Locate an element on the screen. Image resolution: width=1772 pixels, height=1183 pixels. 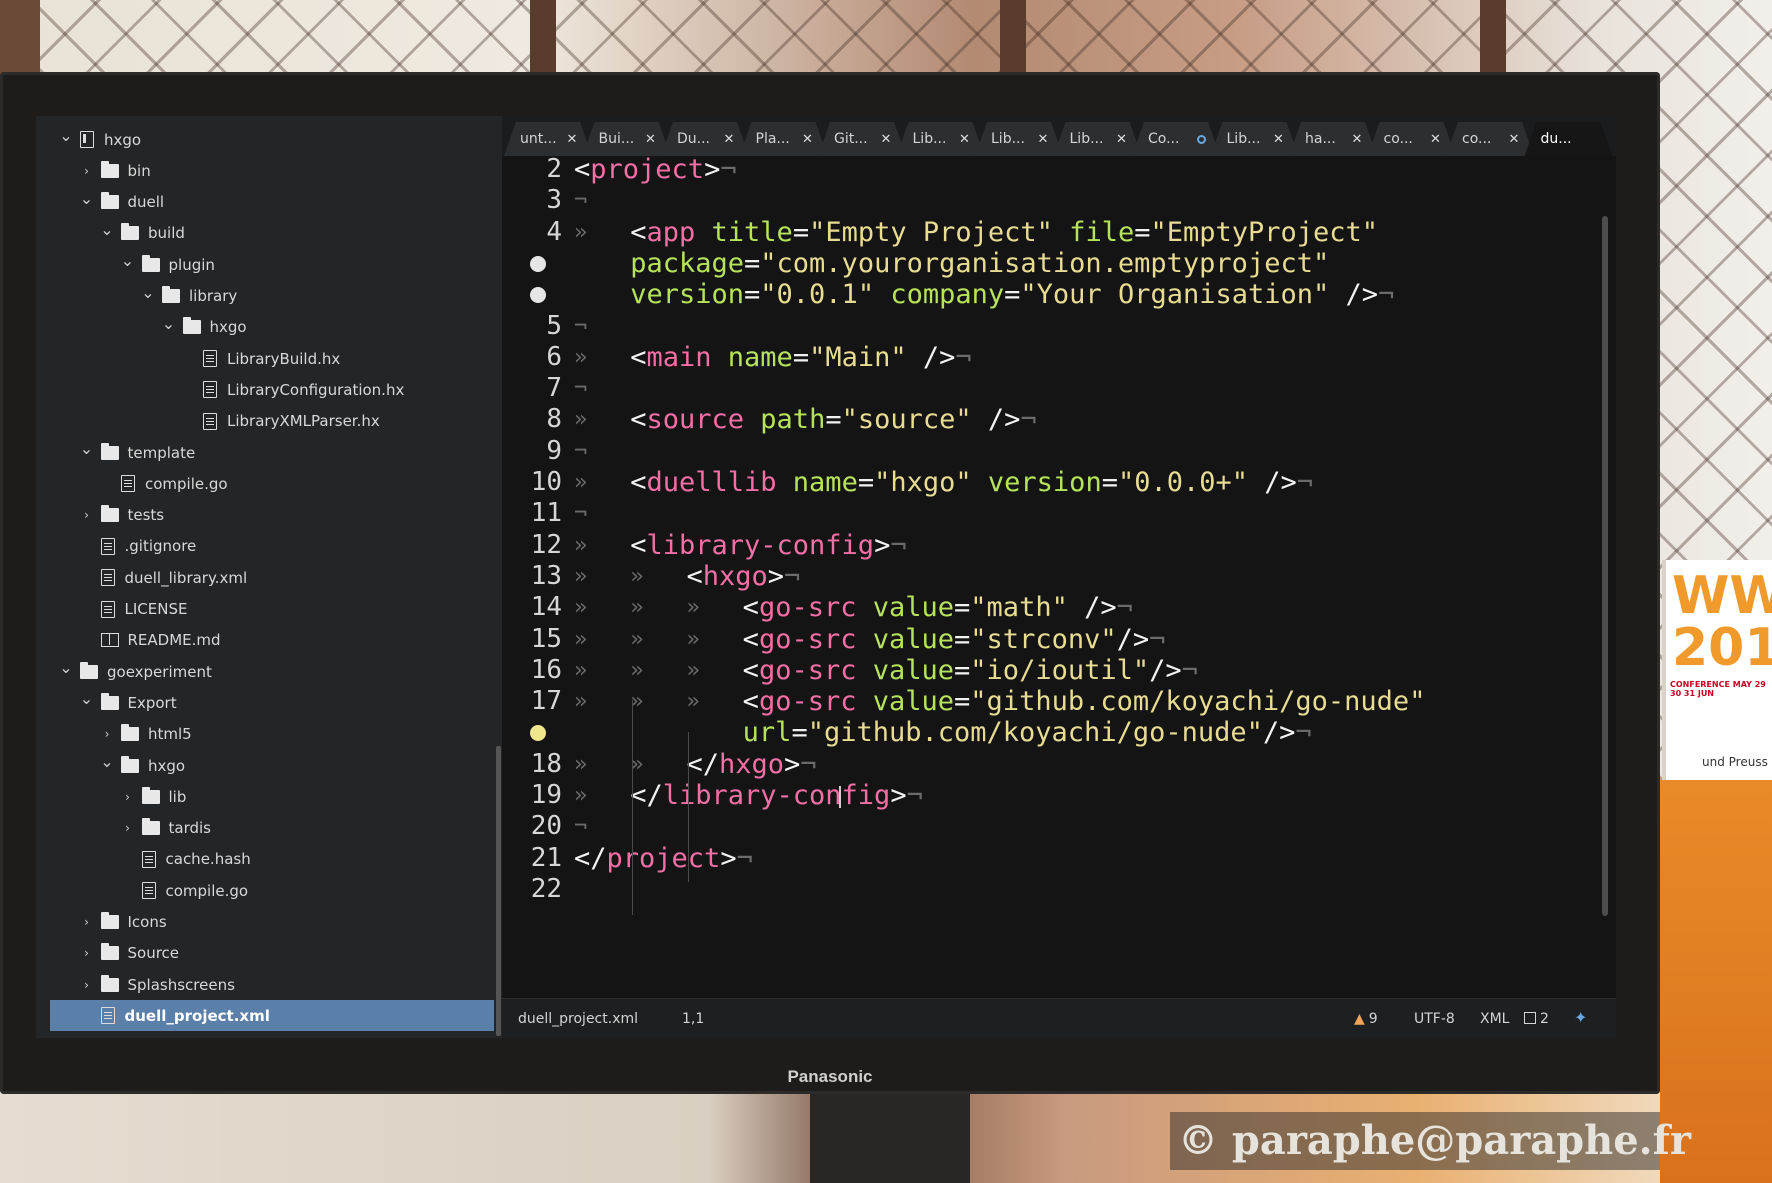
code-line: </hxgo>¬ is located at coordinates (751, 764).